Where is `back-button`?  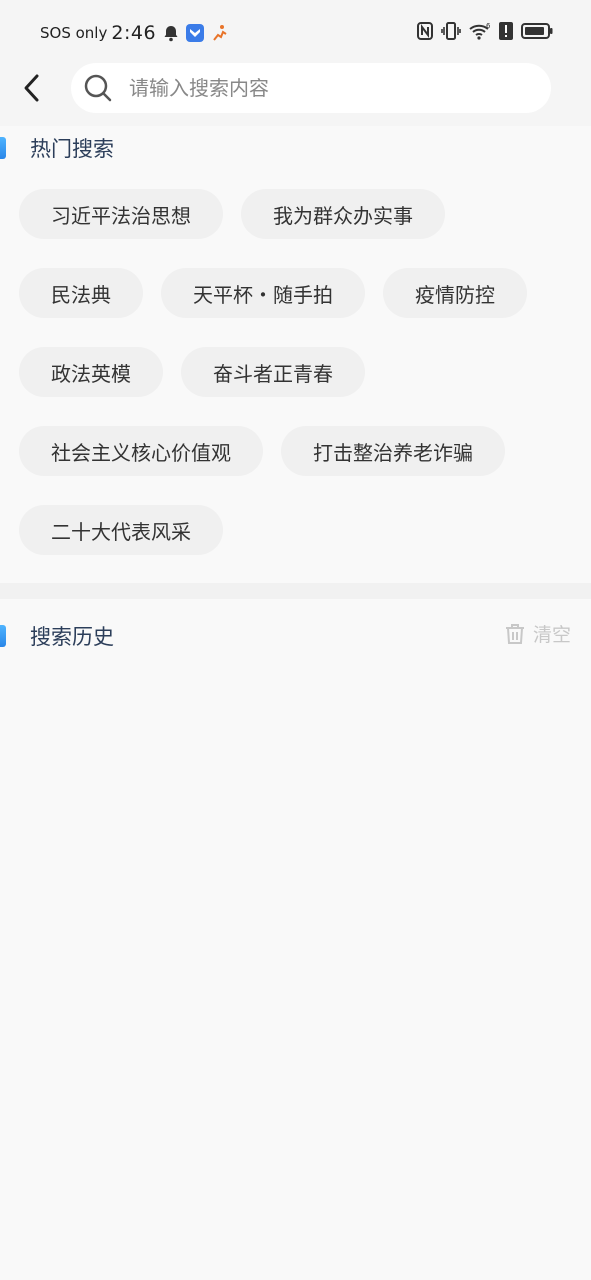
back-button is located at coordinates (32, 88).